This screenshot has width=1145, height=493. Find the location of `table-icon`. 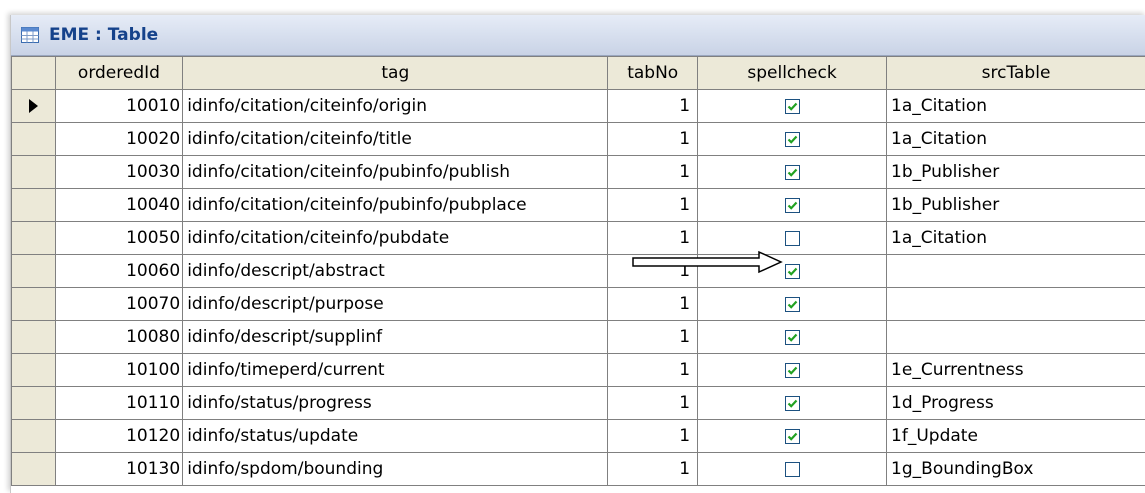

table-icon is located at coordinates (30, 35).